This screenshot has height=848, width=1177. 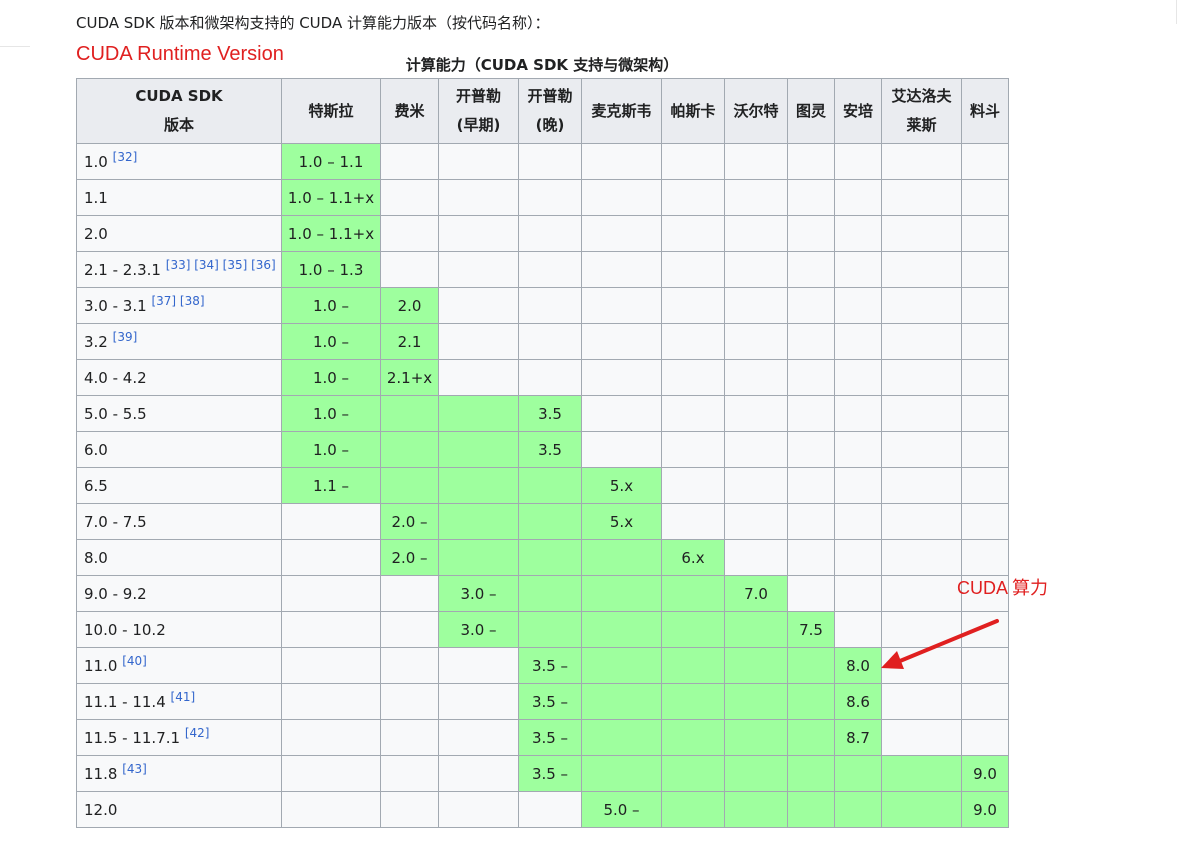 What do you see at coordinates (115, 413) in the screenshot?
I see `sdk-version-label: 5.0 - 5.5` at bounding box center [115, 413].